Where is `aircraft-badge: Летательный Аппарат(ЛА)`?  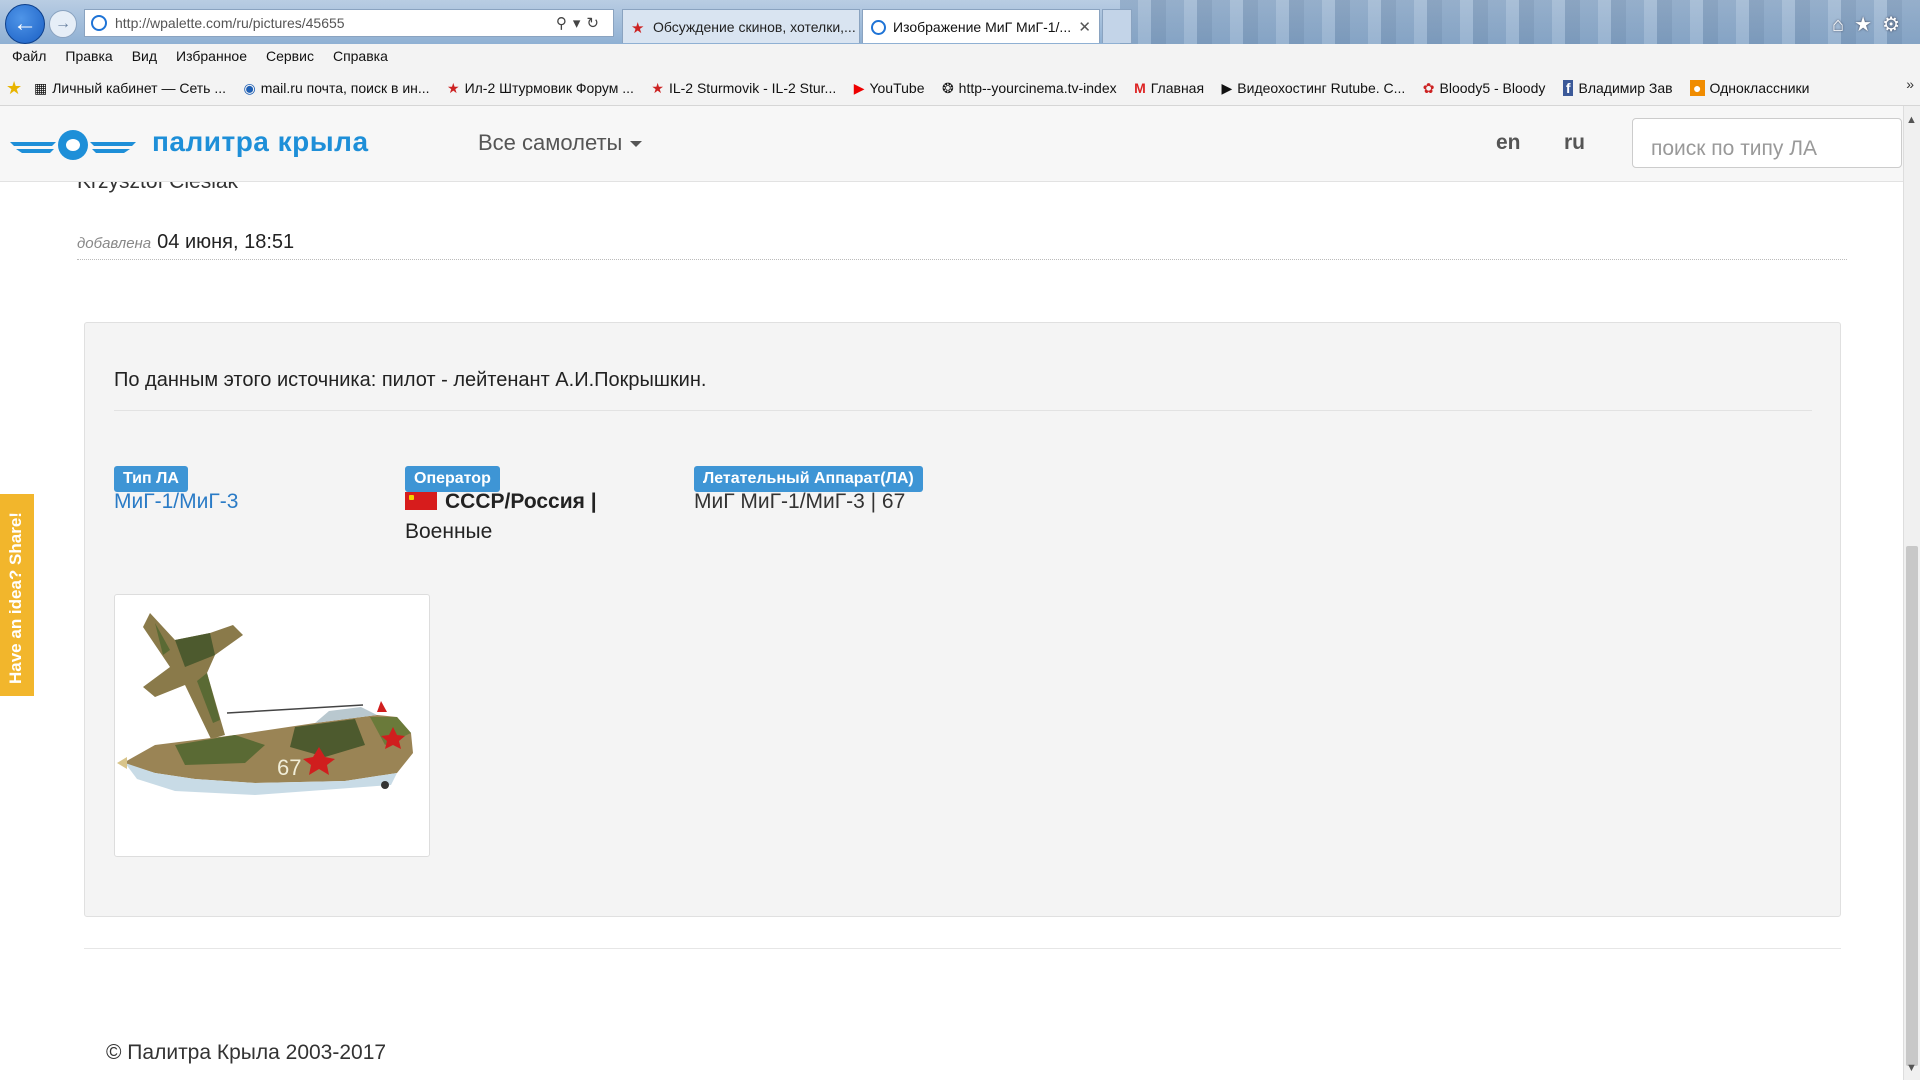 aircraft-badge: Летательный Аппарат(ЛА) is located at coordinates (808, 479).